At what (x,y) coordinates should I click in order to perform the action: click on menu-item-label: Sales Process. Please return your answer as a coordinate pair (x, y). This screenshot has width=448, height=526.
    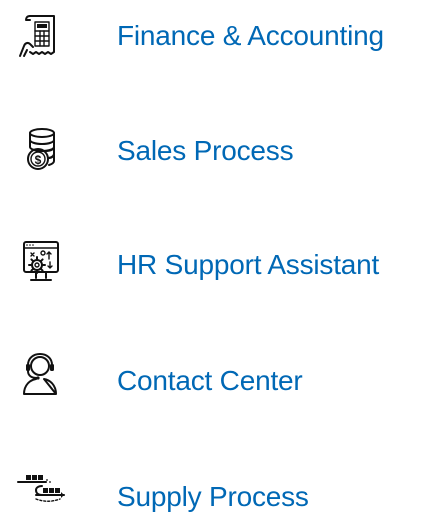
    Looking at the image, I should click on (205, 150).